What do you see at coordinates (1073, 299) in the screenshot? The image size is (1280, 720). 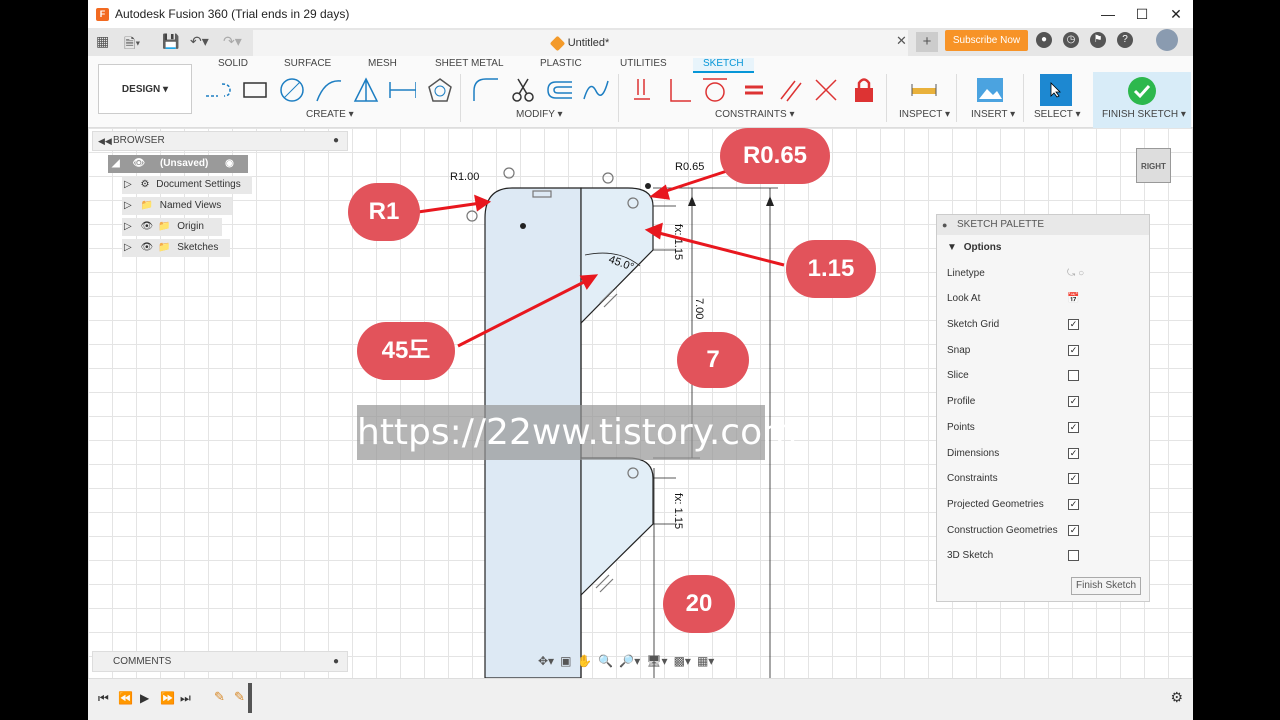 I see `look-at-icon: 📅` at bounding box center [1073, 299].